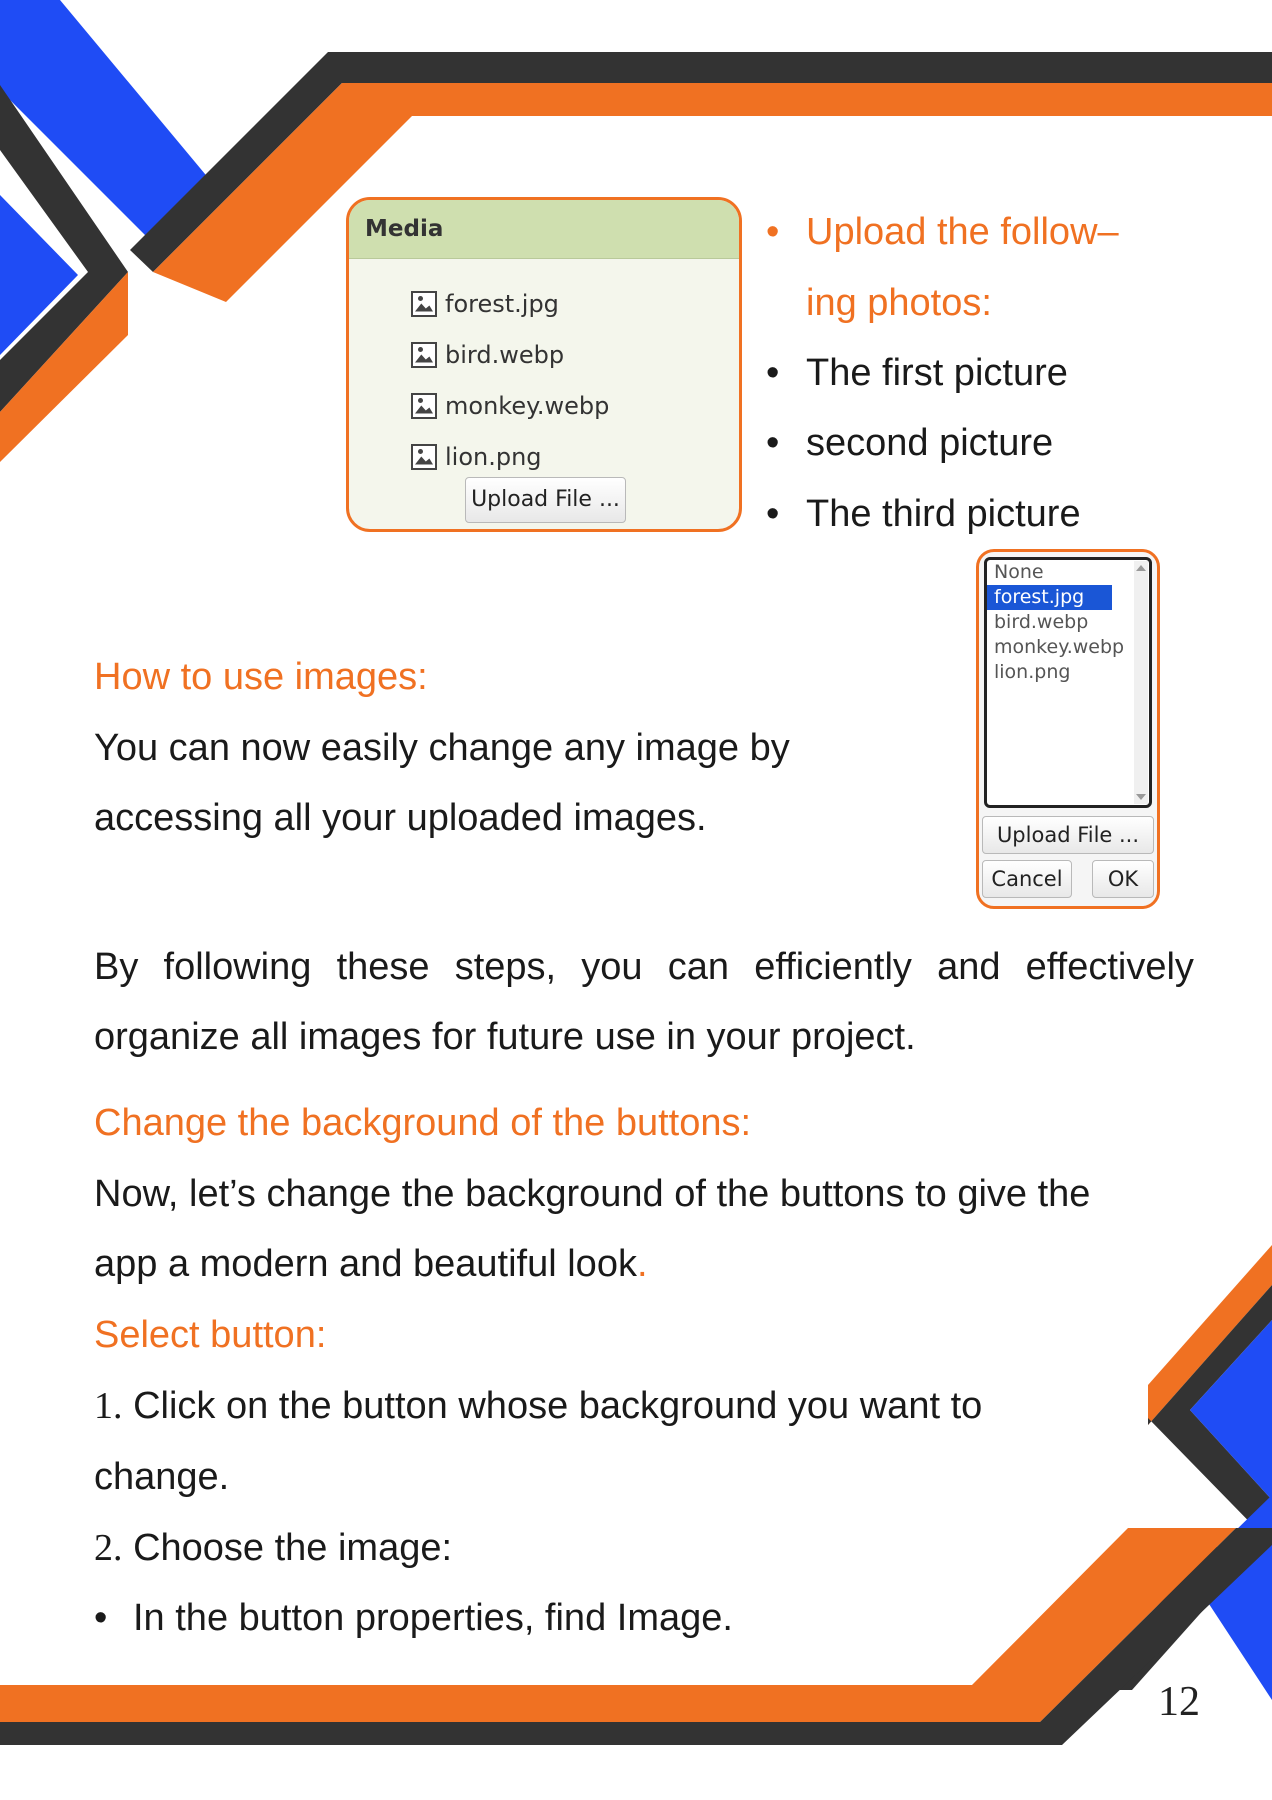 This screenshot has width=1272, height=1800. I want to click on step1-number: 1., so click(108, 1406).